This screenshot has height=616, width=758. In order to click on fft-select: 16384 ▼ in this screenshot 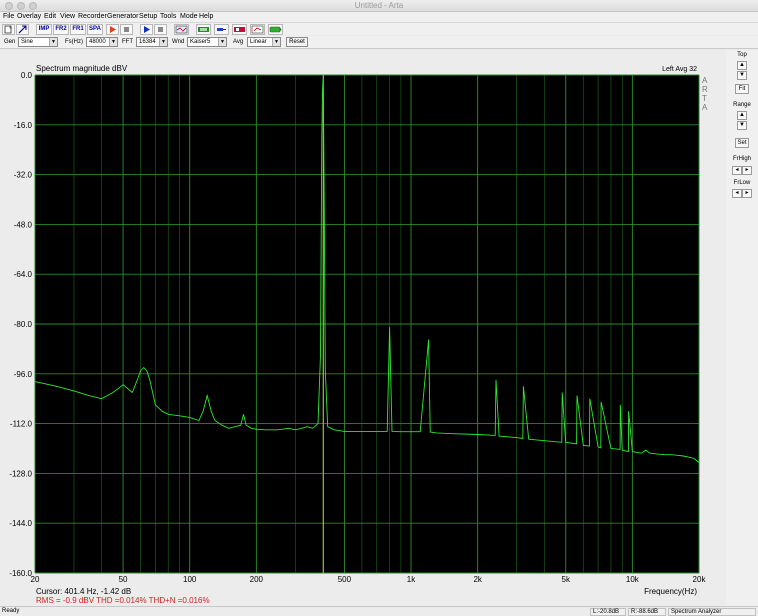, I will do `click(152, 42)`.